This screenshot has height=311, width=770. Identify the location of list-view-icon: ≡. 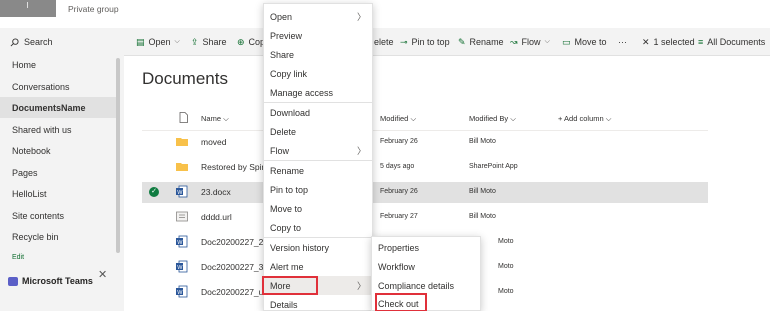
(701, 42).